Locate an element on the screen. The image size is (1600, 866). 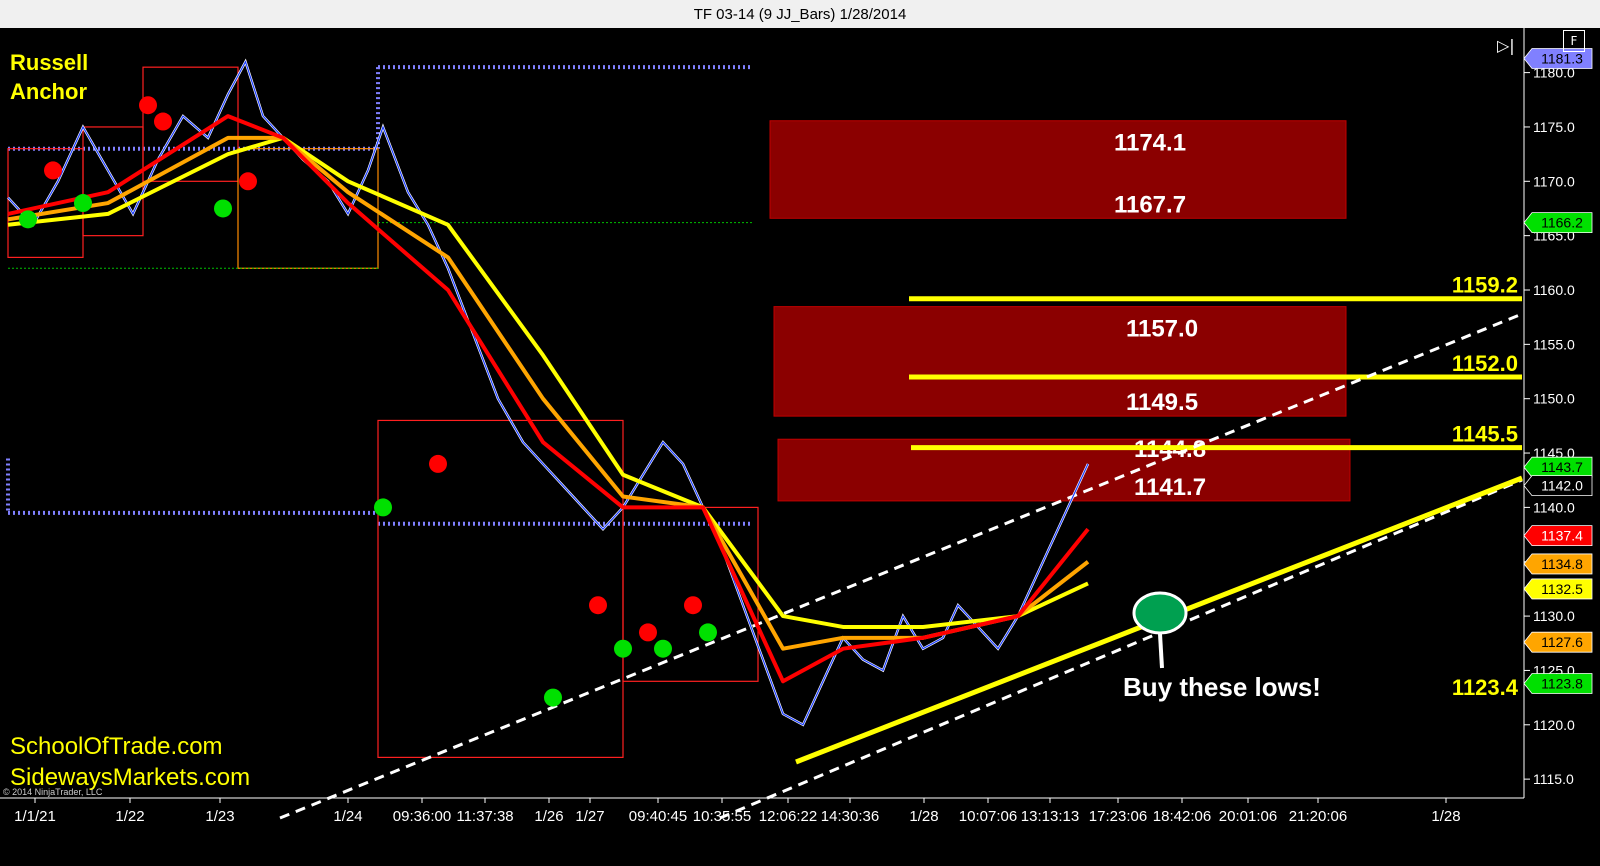
y-tick-label-5: 1140.0 is located at coordinates (1554, 507).